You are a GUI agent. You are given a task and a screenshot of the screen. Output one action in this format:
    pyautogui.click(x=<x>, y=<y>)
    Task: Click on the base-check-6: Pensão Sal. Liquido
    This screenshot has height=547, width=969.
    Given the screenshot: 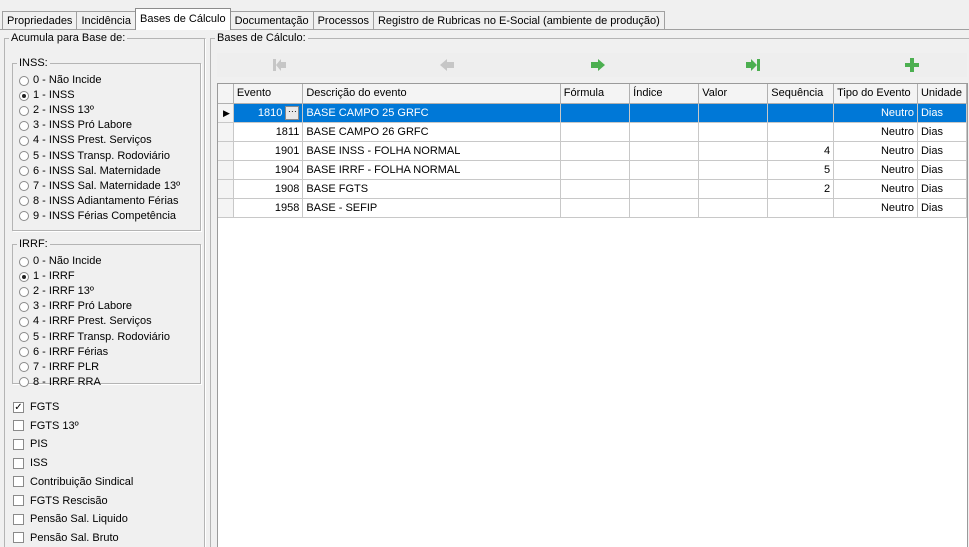 What is the action you would take?
    pyautogui.click(x=70, y=519)
    